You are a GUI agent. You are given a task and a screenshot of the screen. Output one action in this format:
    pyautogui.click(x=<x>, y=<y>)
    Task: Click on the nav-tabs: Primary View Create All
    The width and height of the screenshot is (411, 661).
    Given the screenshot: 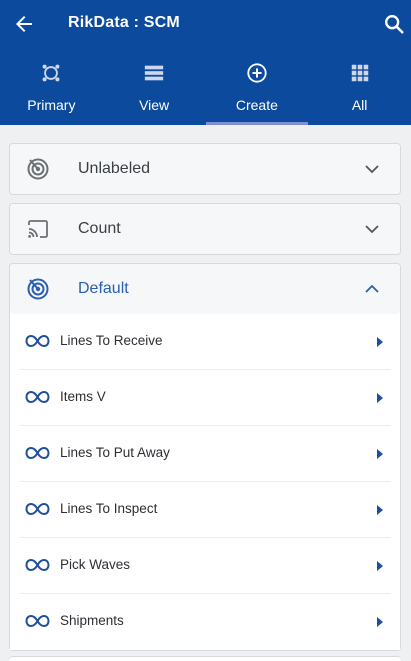 What is the action you would take?
    pyautogui.click(x=205, y=90)
    